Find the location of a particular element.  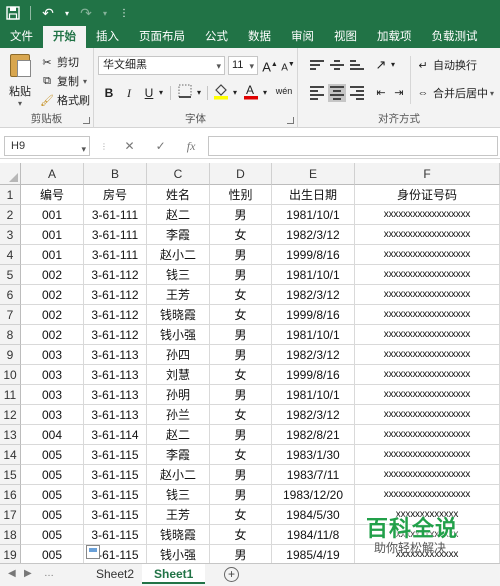

format-painter-button: 🖌 格式刷 is located at coordinates (65, 100).